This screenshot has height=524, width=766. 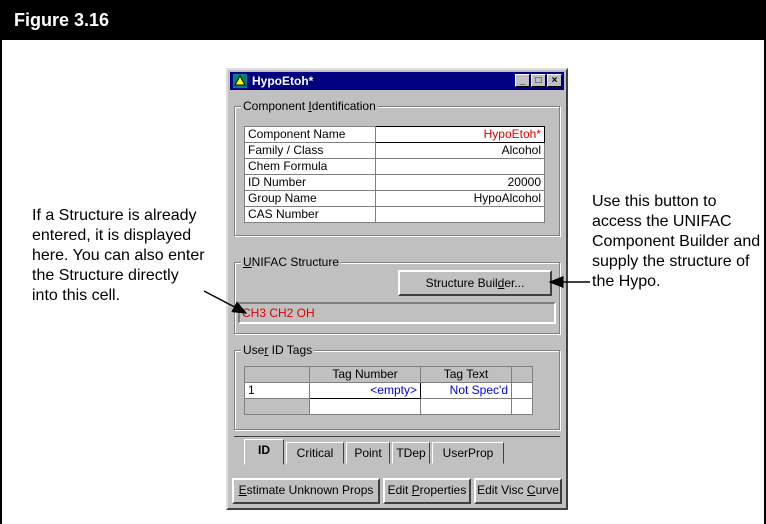 I want to click on left-callout-arrow, so click(x=225, y=302).